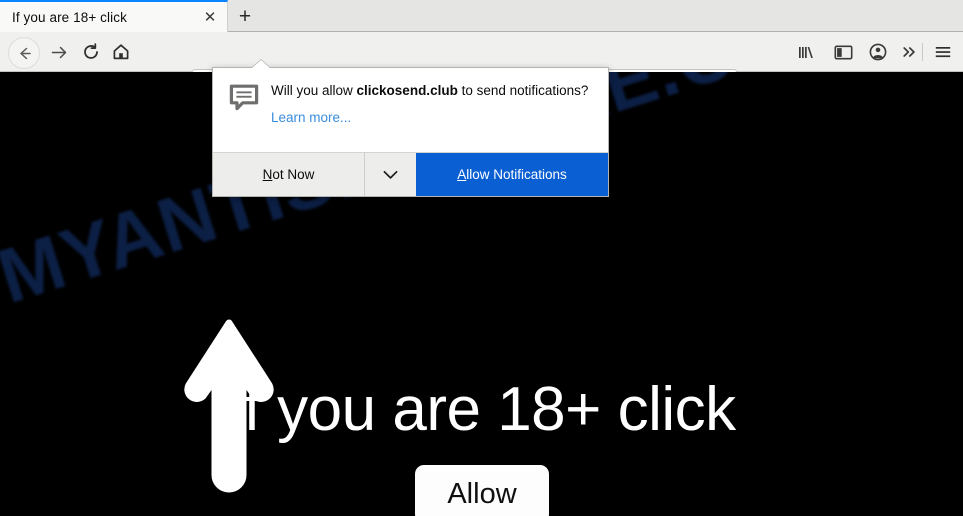  Describe the element at coordinates (69, 17) in the screenshot. I see `tab-title: If you are 18+ click` at that location.